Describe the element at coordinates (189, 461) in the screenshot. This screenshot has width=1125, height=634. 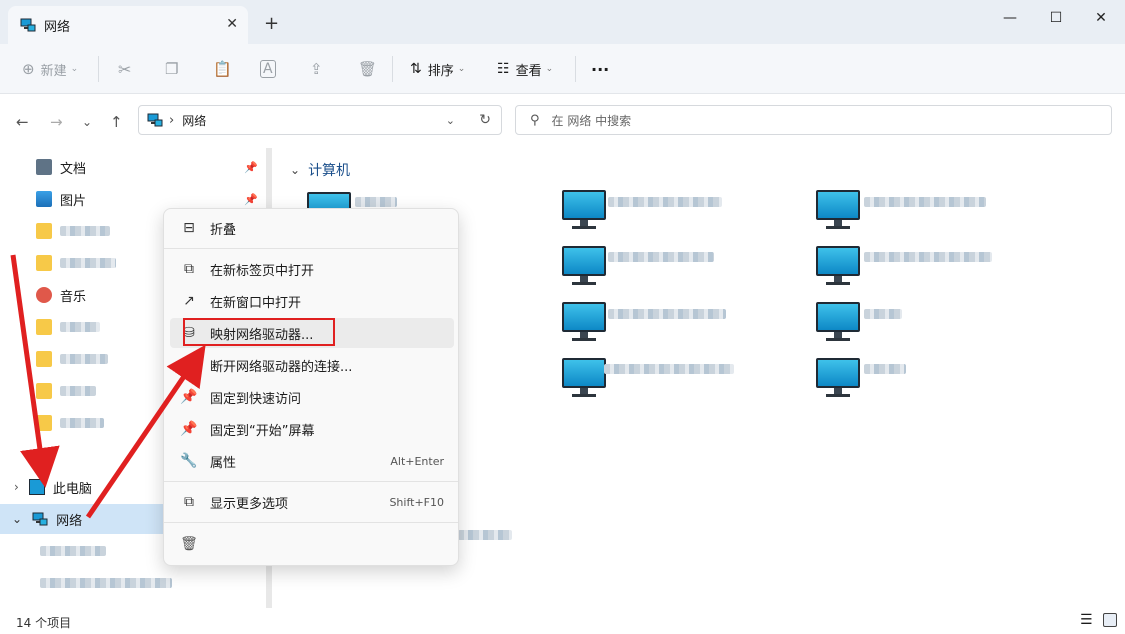
I see `wrench-icon: 🔧` at that location.